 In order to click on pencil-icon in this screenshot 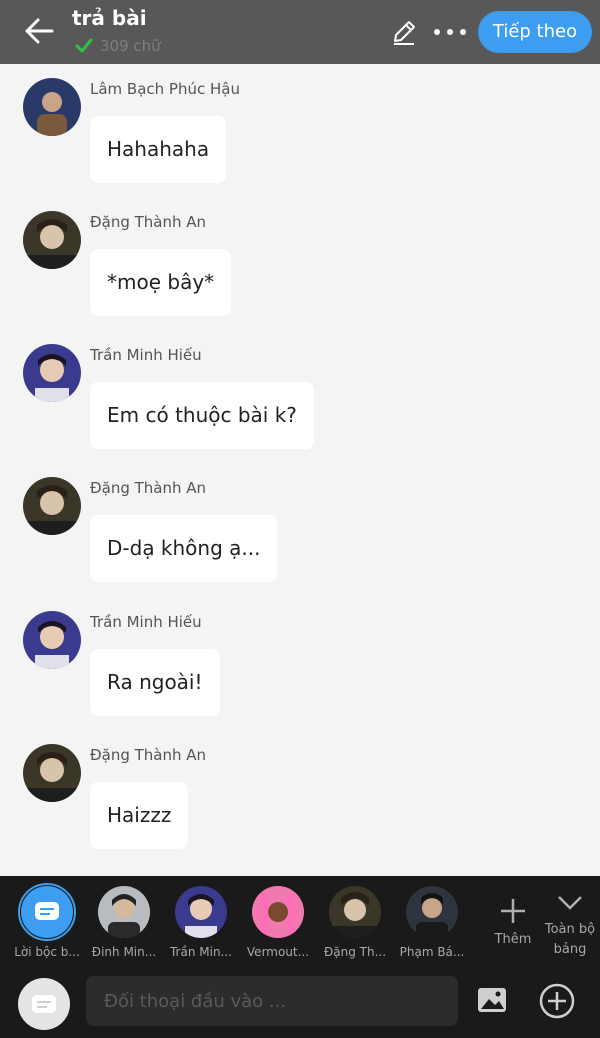, I will do `click(404, 32)`.